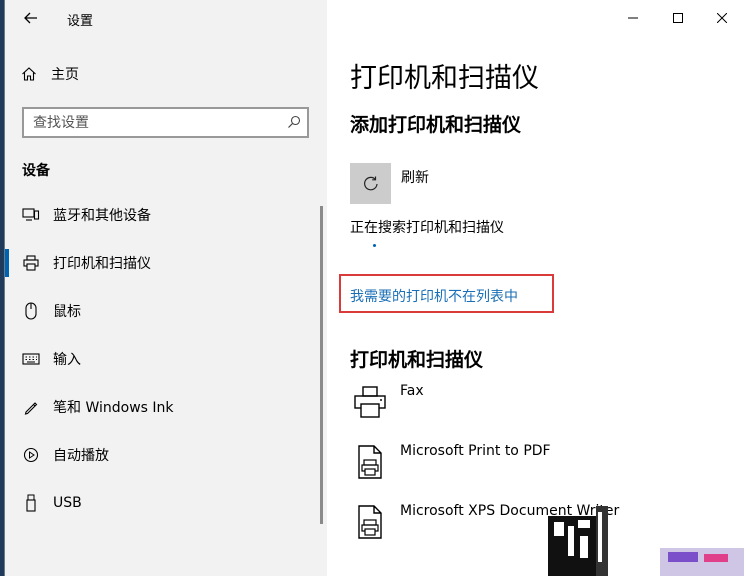 The image size is (744, 576). Describe the element at coordinates (164, 359) in the screenshot. I see `sidebar-item-typing: 输入` at that location.